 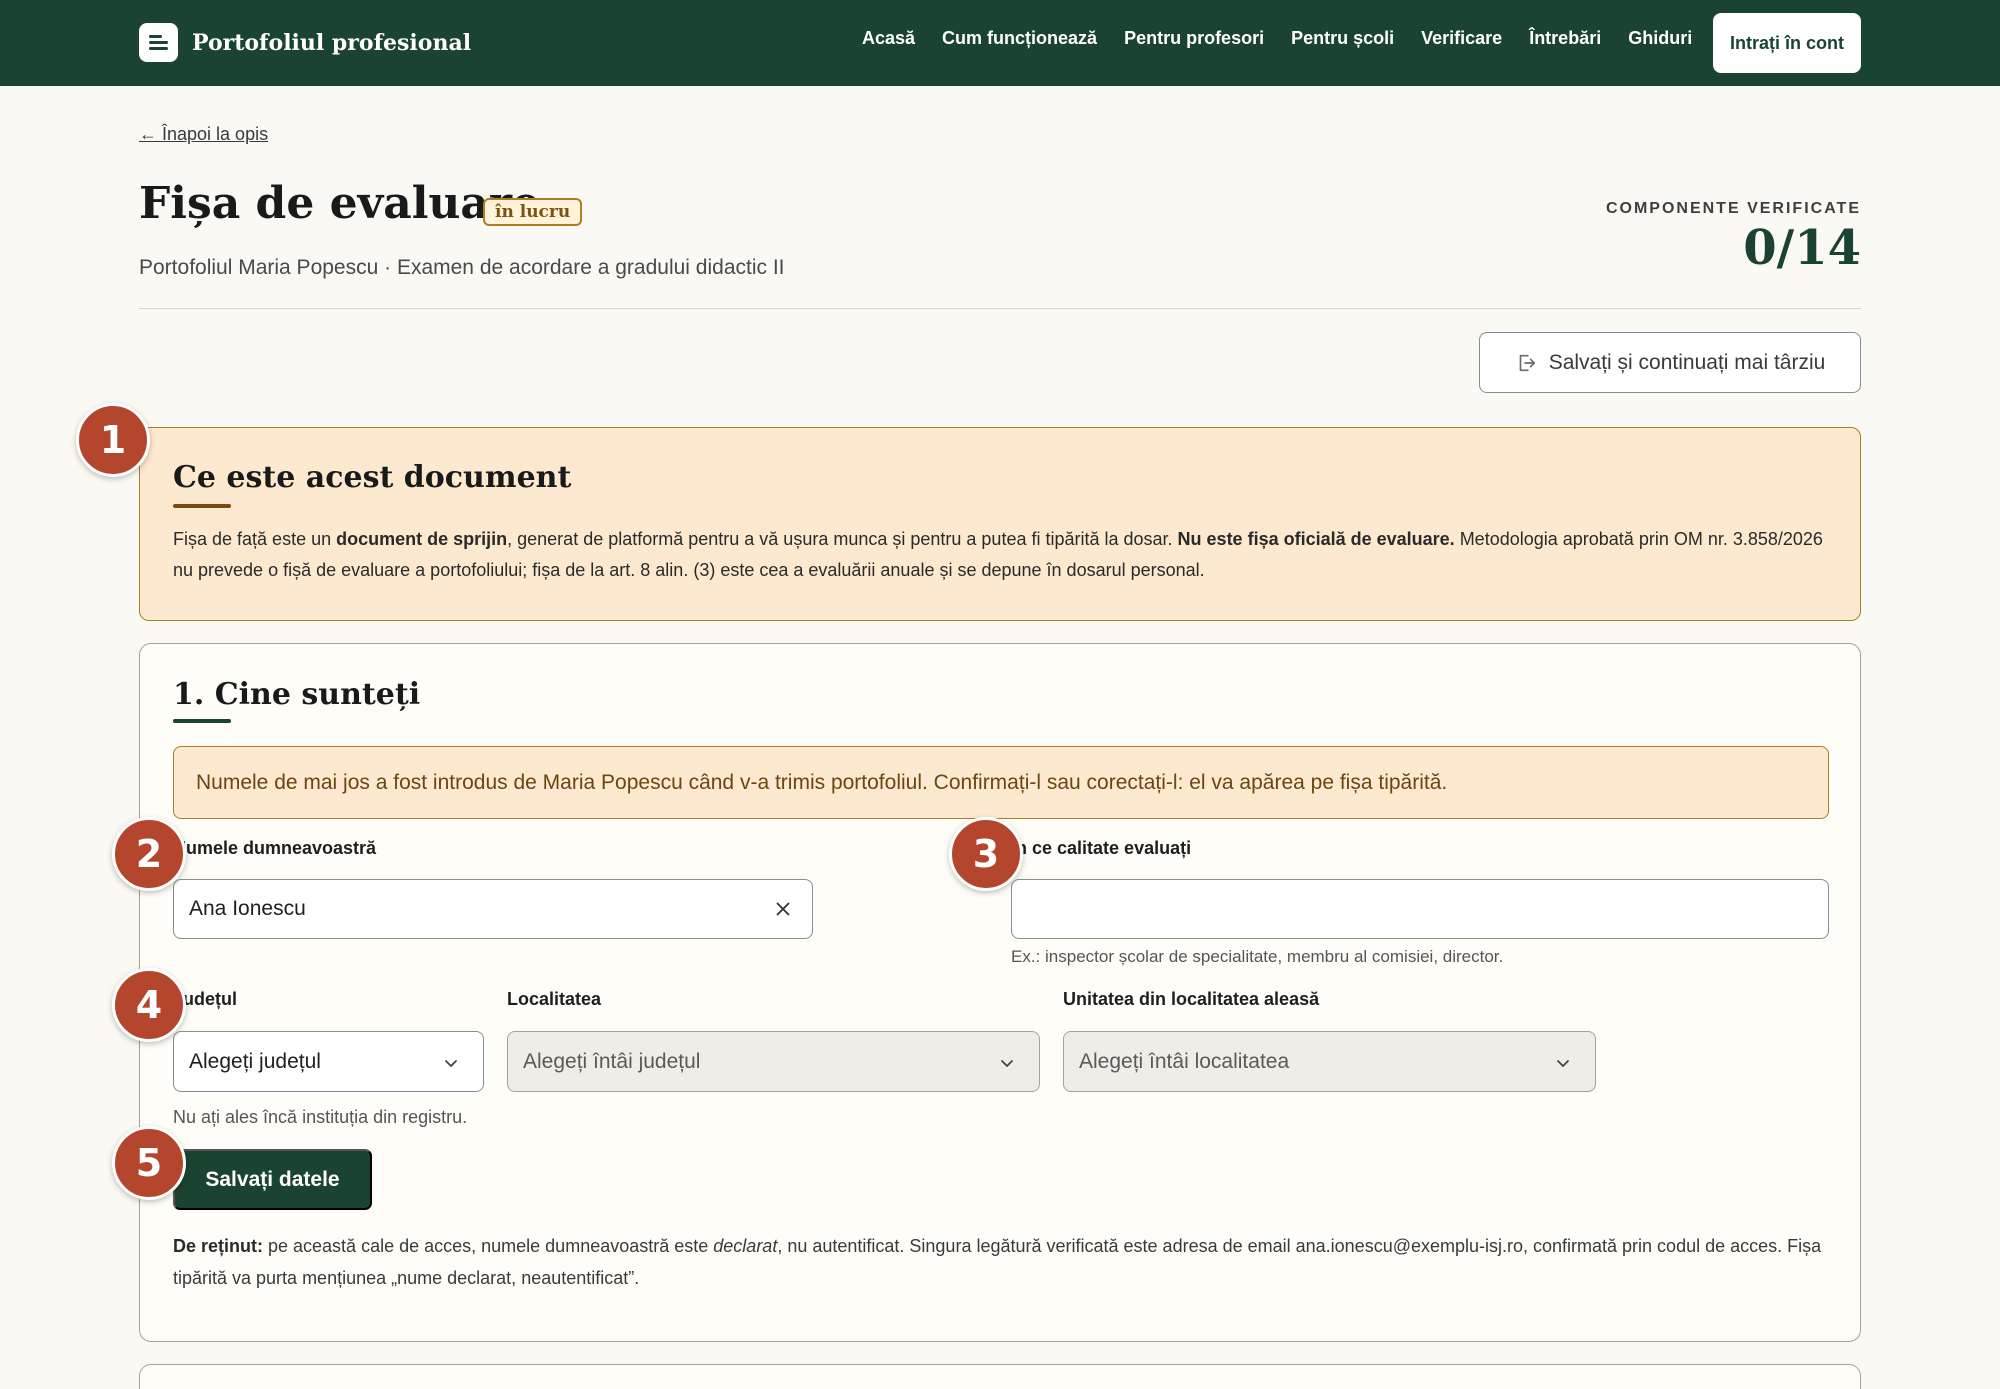 What do you see at coordinates (1687, 362) in the screenshot?
I see `save-later-label: Salvați și continuați mai târziu` at bounding box center [1687, 362].